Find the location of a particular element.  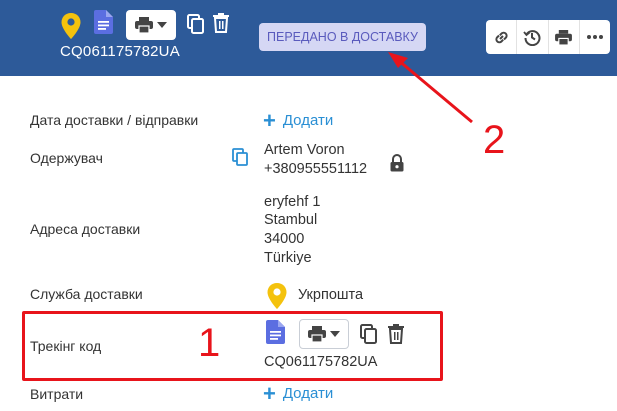

action-button-group is located at coordinates (548, 37).